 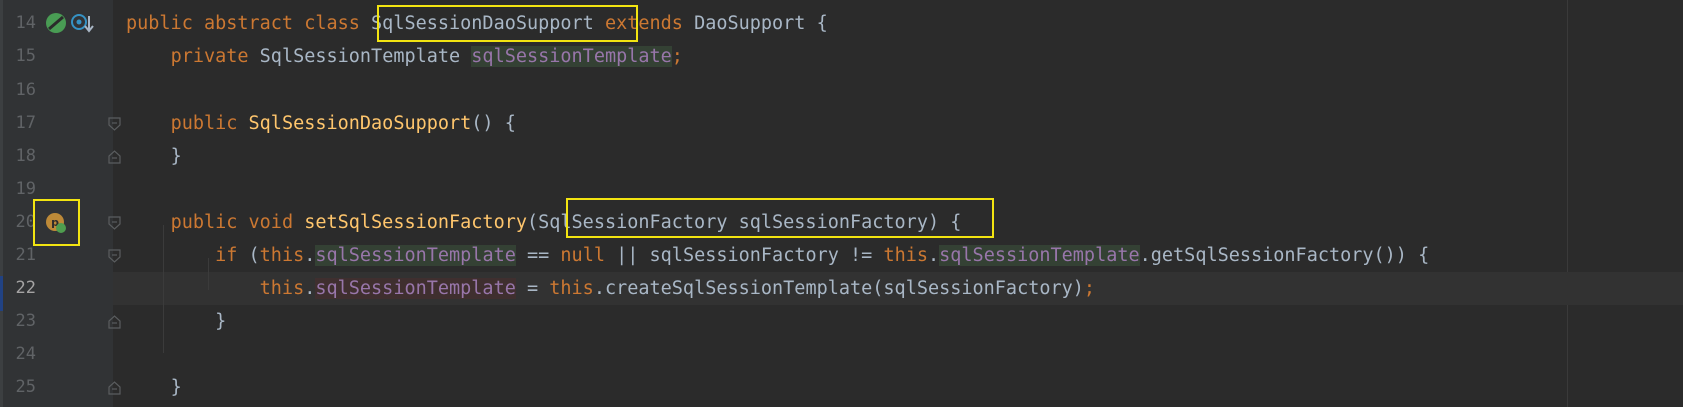 What do you see at coordinates (744, 255) in the screenshot?
I see `code-token: || sqlSessionFactory !=` at bounding box center [744, 255].